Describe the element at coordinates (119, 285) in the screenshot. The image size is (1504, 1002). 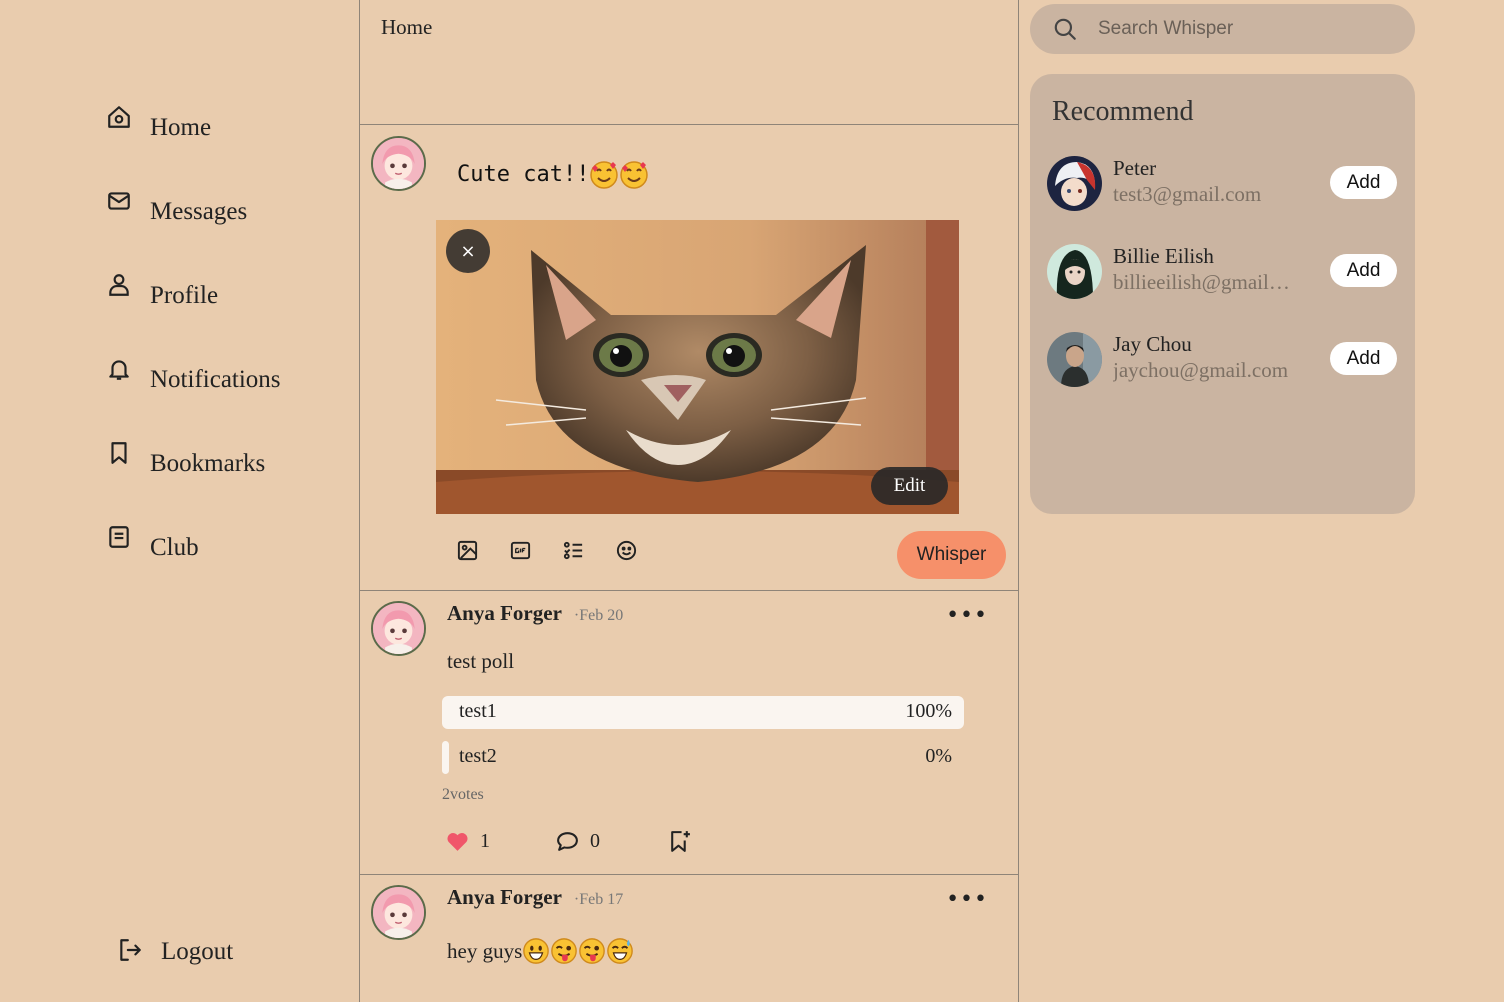
I see `user-icon` at that location.